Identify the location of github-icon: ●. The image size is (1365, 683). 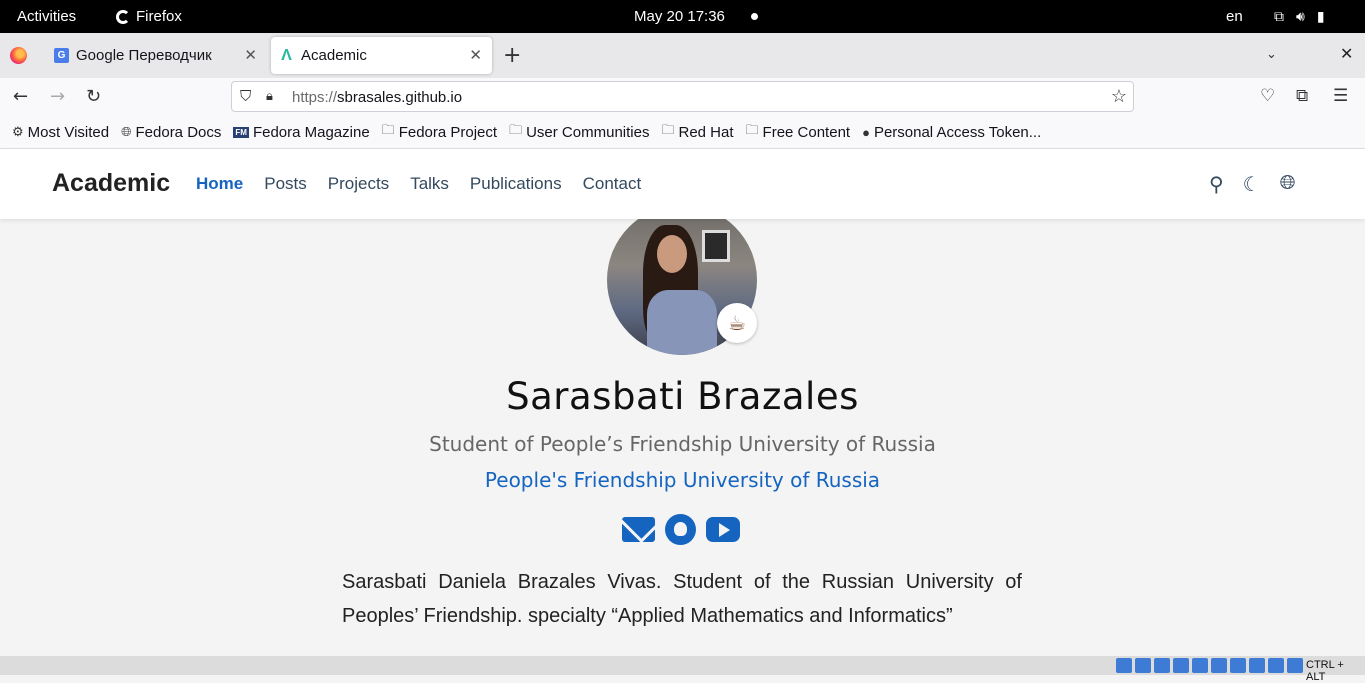
(866, 132).